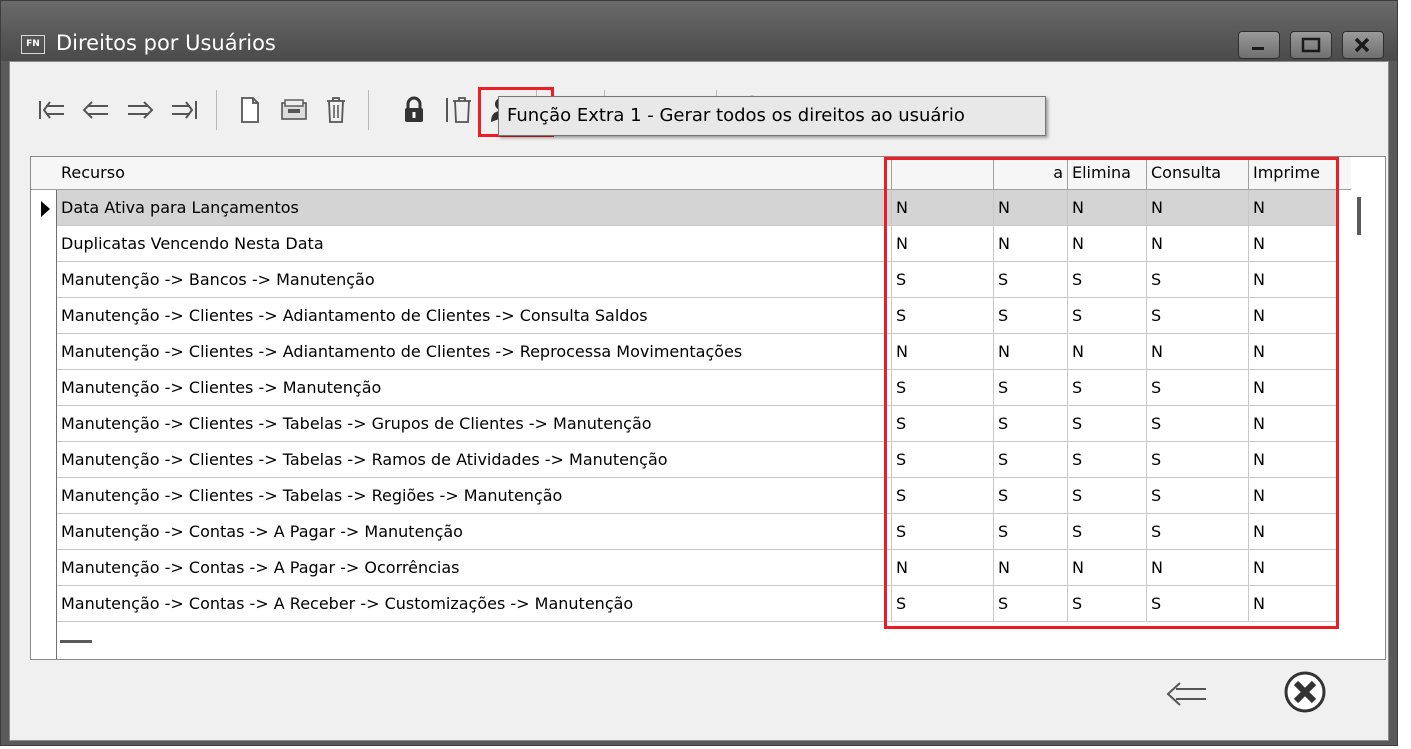 The height and width of the screenshot is (749, 1411). I want to click on current-row-indicator-icon, so click(45, 209).